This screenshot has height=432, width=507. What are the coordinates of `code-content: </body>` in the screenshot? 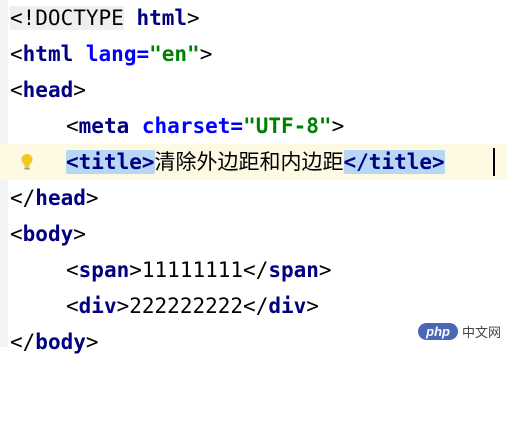 It's located at (54, 342).